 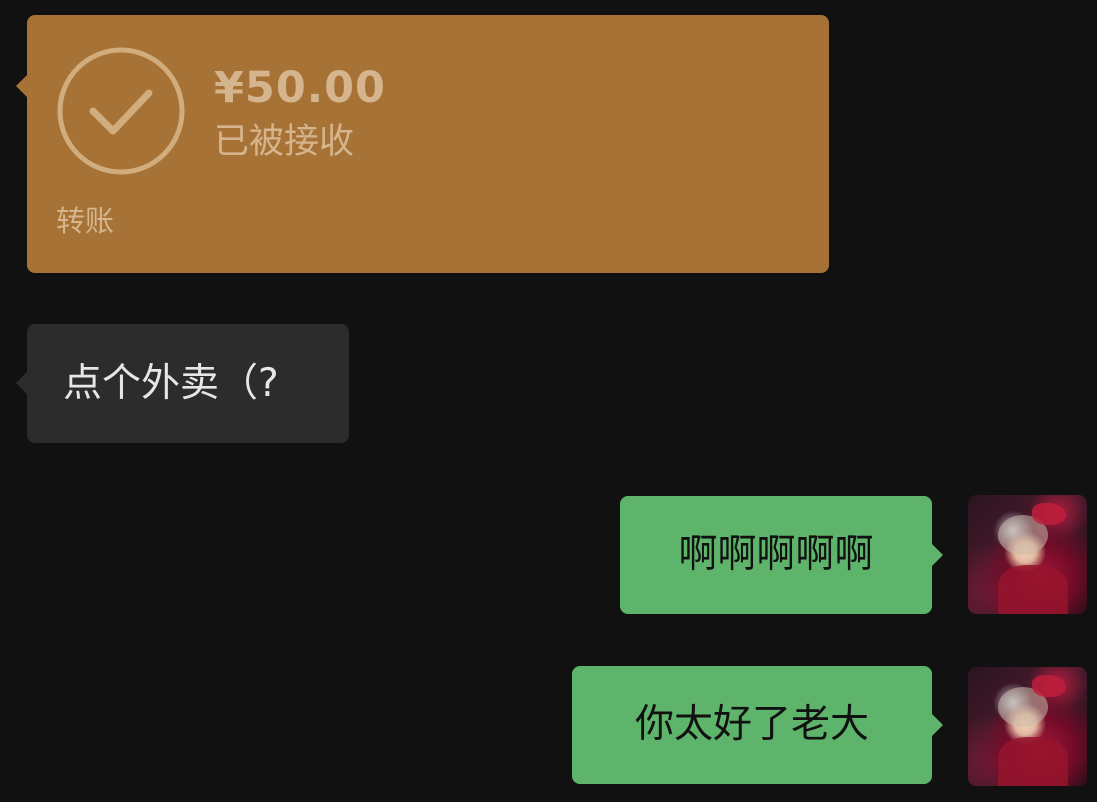 What do you see at coordinates (85, 221) in the screenshot?
I see `transfer-label: 转账` at bounding box center [85, 221].